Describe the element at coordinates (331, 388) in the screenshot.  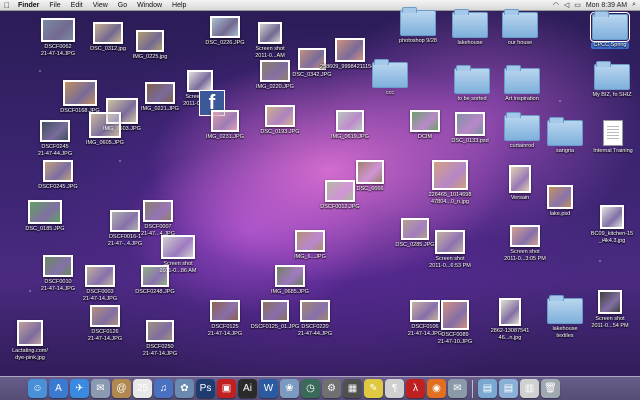
I see `system-preferences-icon: ⚙` at that location.